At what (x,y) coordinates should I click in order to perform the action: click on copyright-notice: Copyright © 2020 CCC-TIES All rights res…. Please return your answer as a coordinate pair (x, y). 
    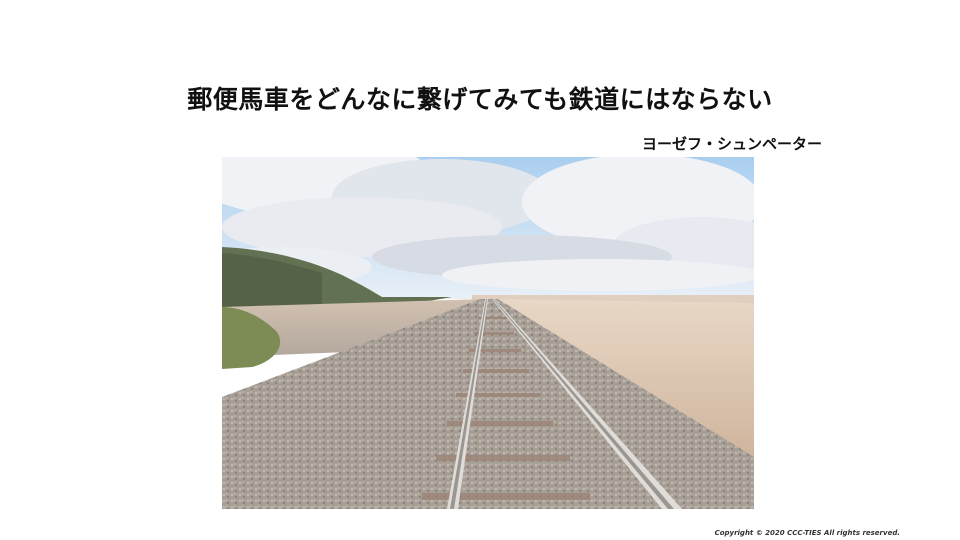
    Looking at the image, I should click on (807, 533).